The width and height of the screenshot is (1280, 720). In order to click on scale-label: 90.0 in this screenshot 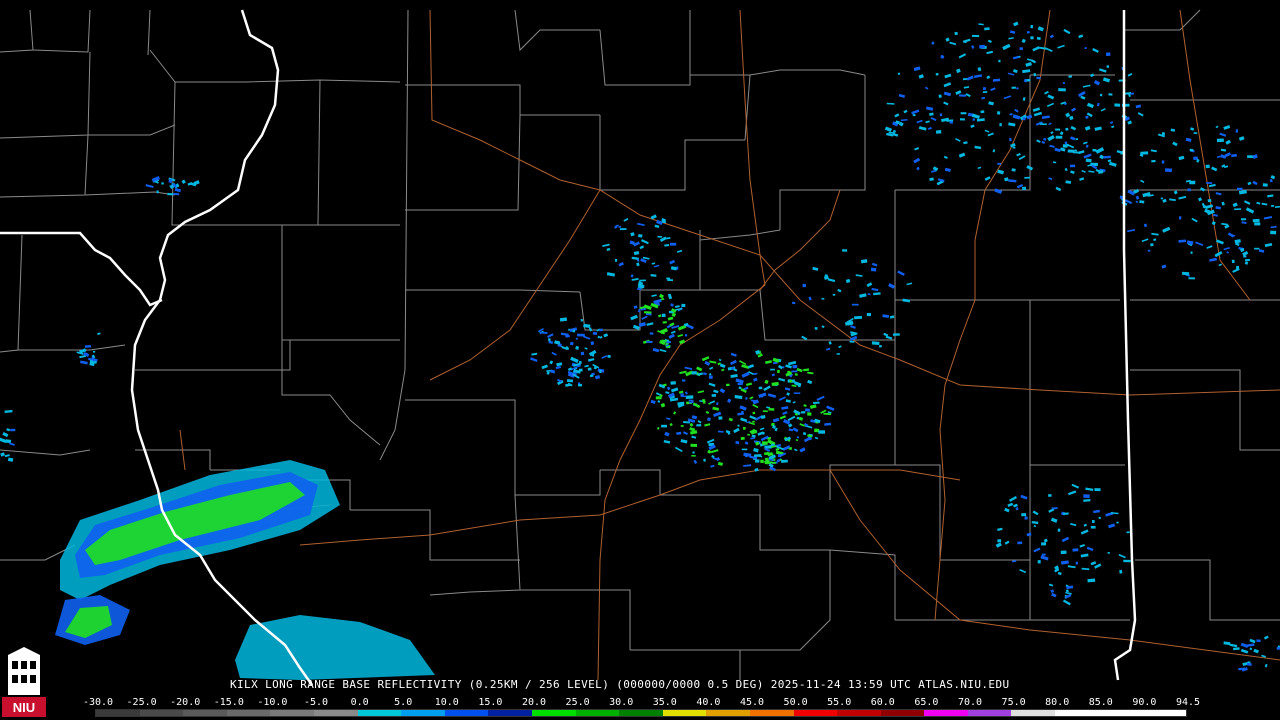, I will do `click(1144, 702)`.